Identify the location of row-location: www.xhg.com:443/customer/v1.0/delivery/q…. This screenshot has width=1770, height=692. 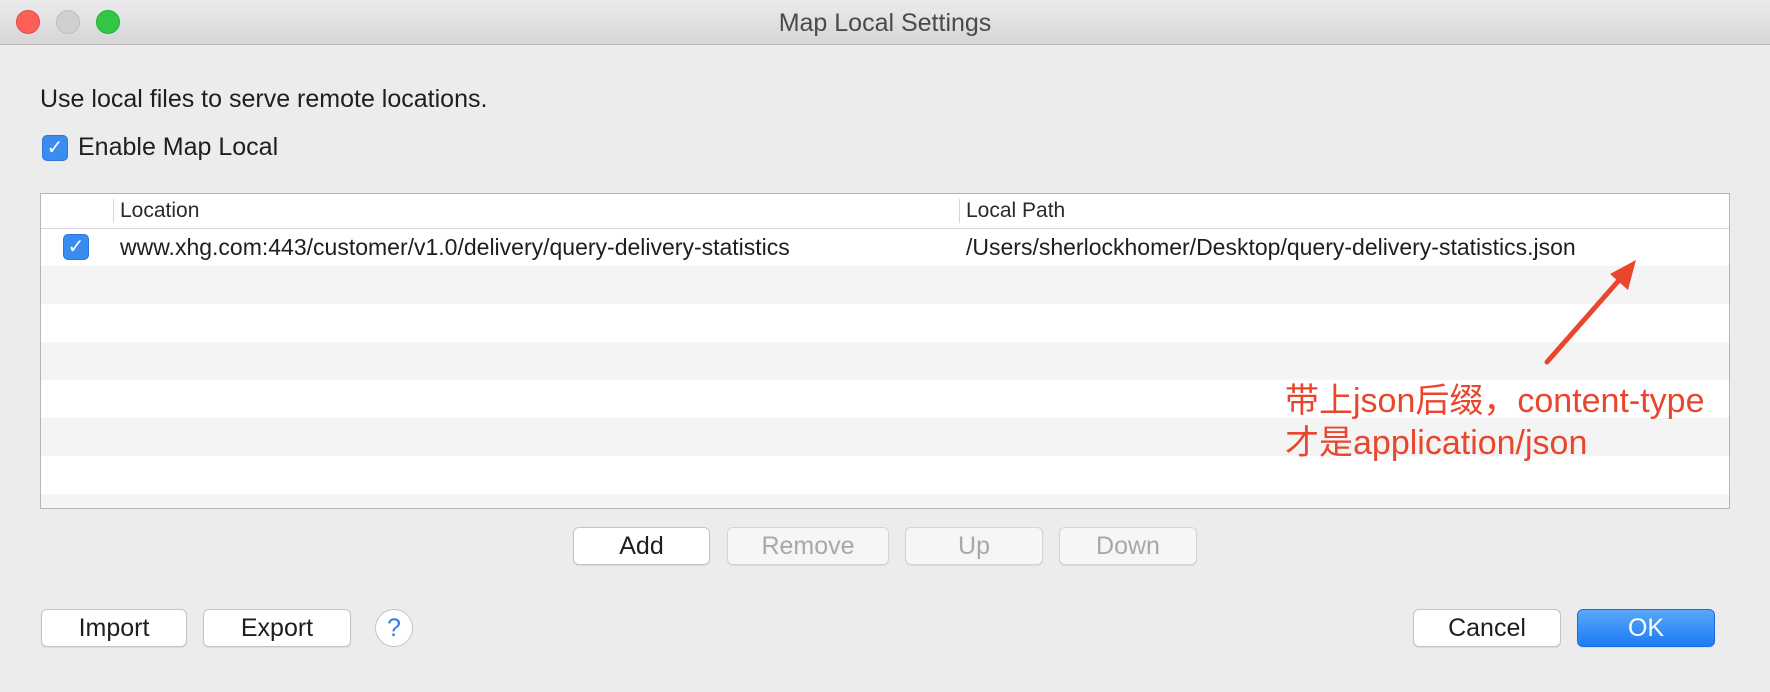
(455, 247).